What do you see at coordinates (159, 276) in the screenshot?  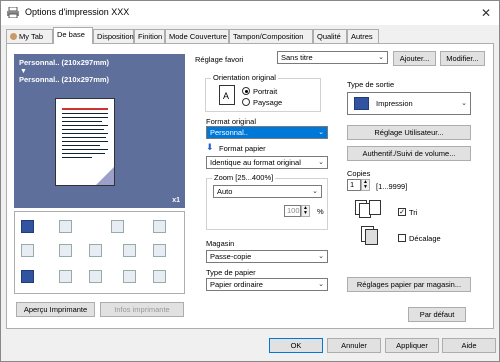 I see `stamp-icon` at bounding box center [159, 276].